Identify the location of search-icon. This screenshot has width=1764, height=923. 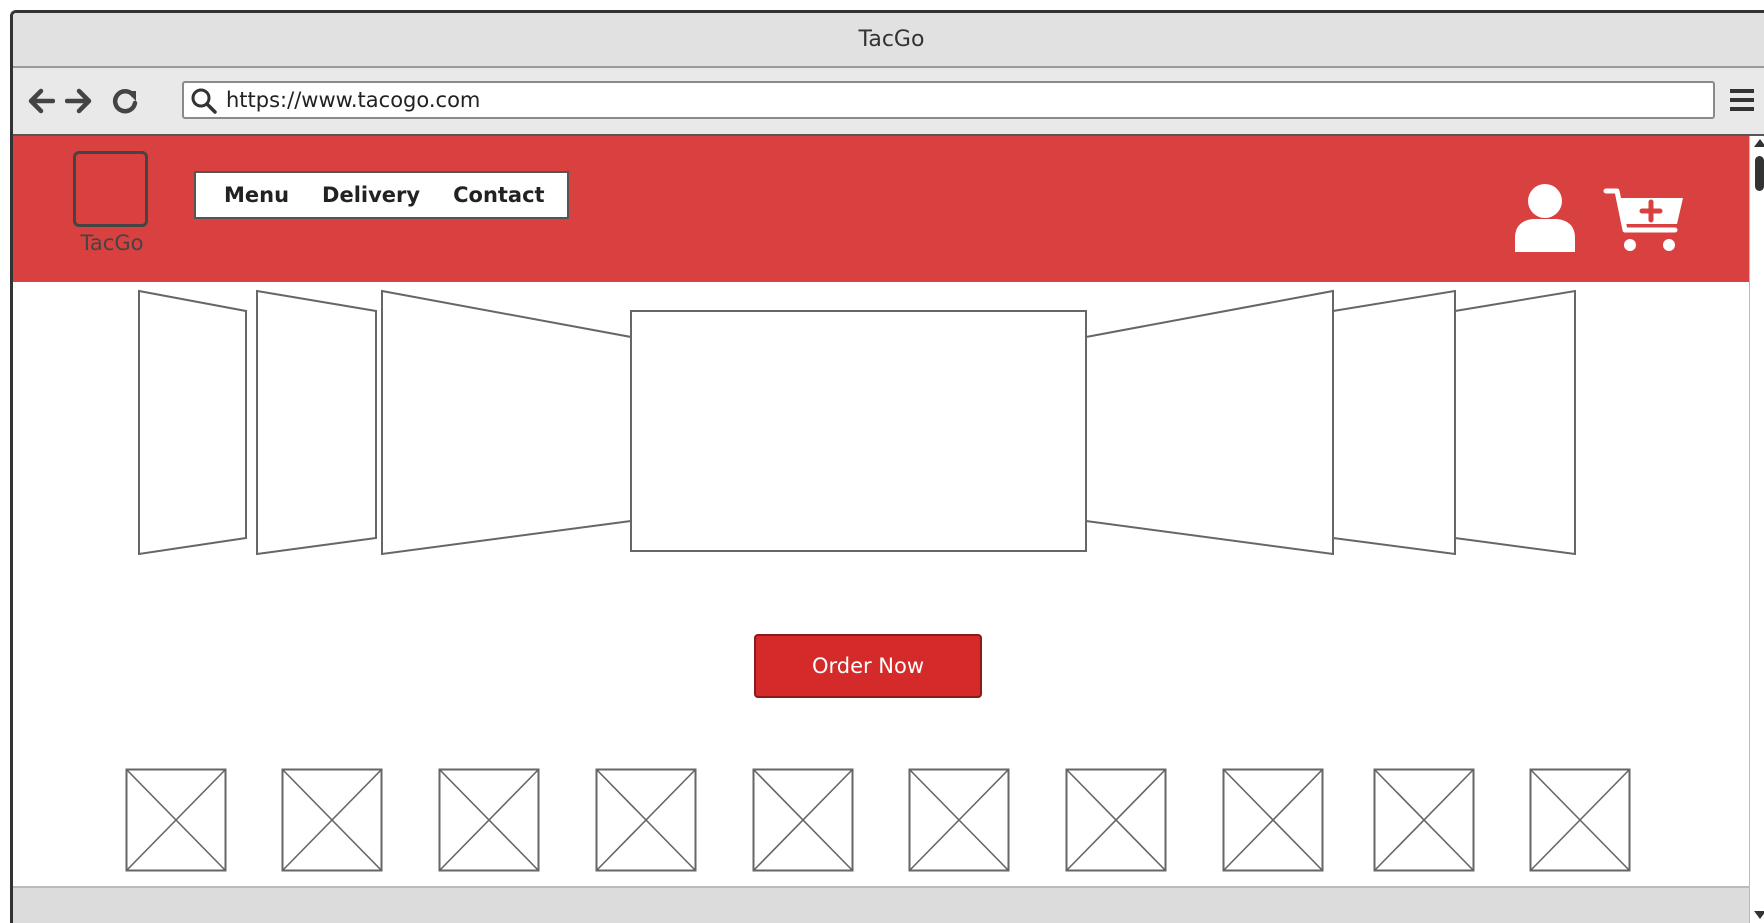
(204, 101).